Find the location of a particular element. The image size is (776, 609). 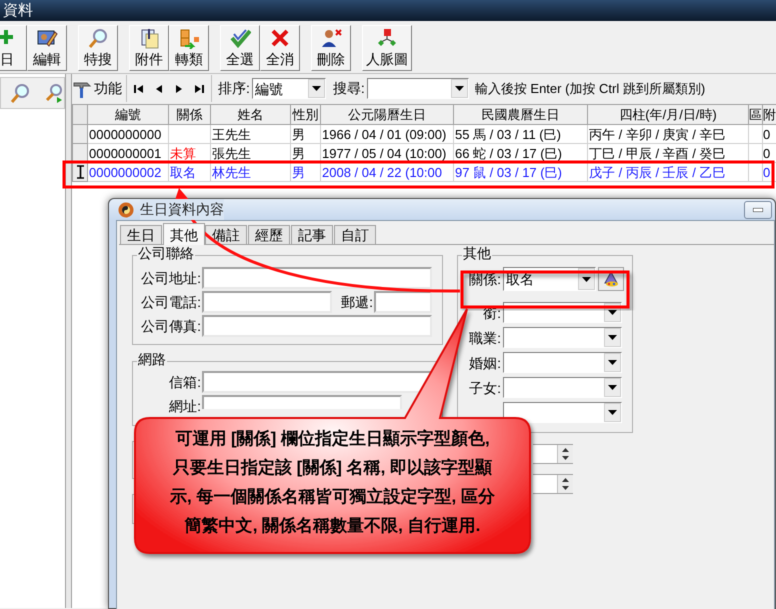

current-row: 0000000002 取名 林先生 男 2008 / 04 / 22 (10:00 97 鼠 / 03 / 17 (巳) 戊子 / 丙辰 / 壬辰 / 乙巳 0 is located at coordinates (424, 172).